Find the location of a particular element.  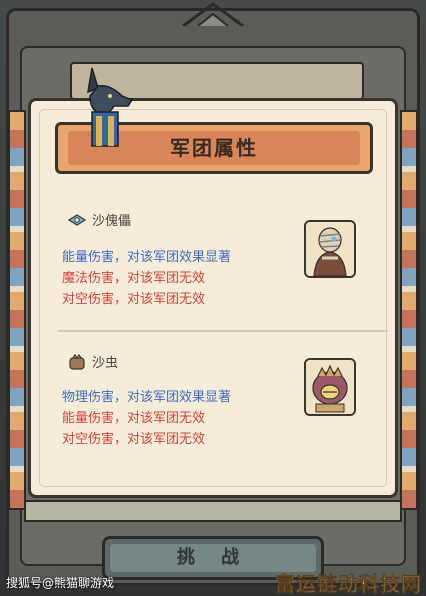

unit-trait-line: 物理伤害，对该军团效果显著 is located at coordinates (147, 397).